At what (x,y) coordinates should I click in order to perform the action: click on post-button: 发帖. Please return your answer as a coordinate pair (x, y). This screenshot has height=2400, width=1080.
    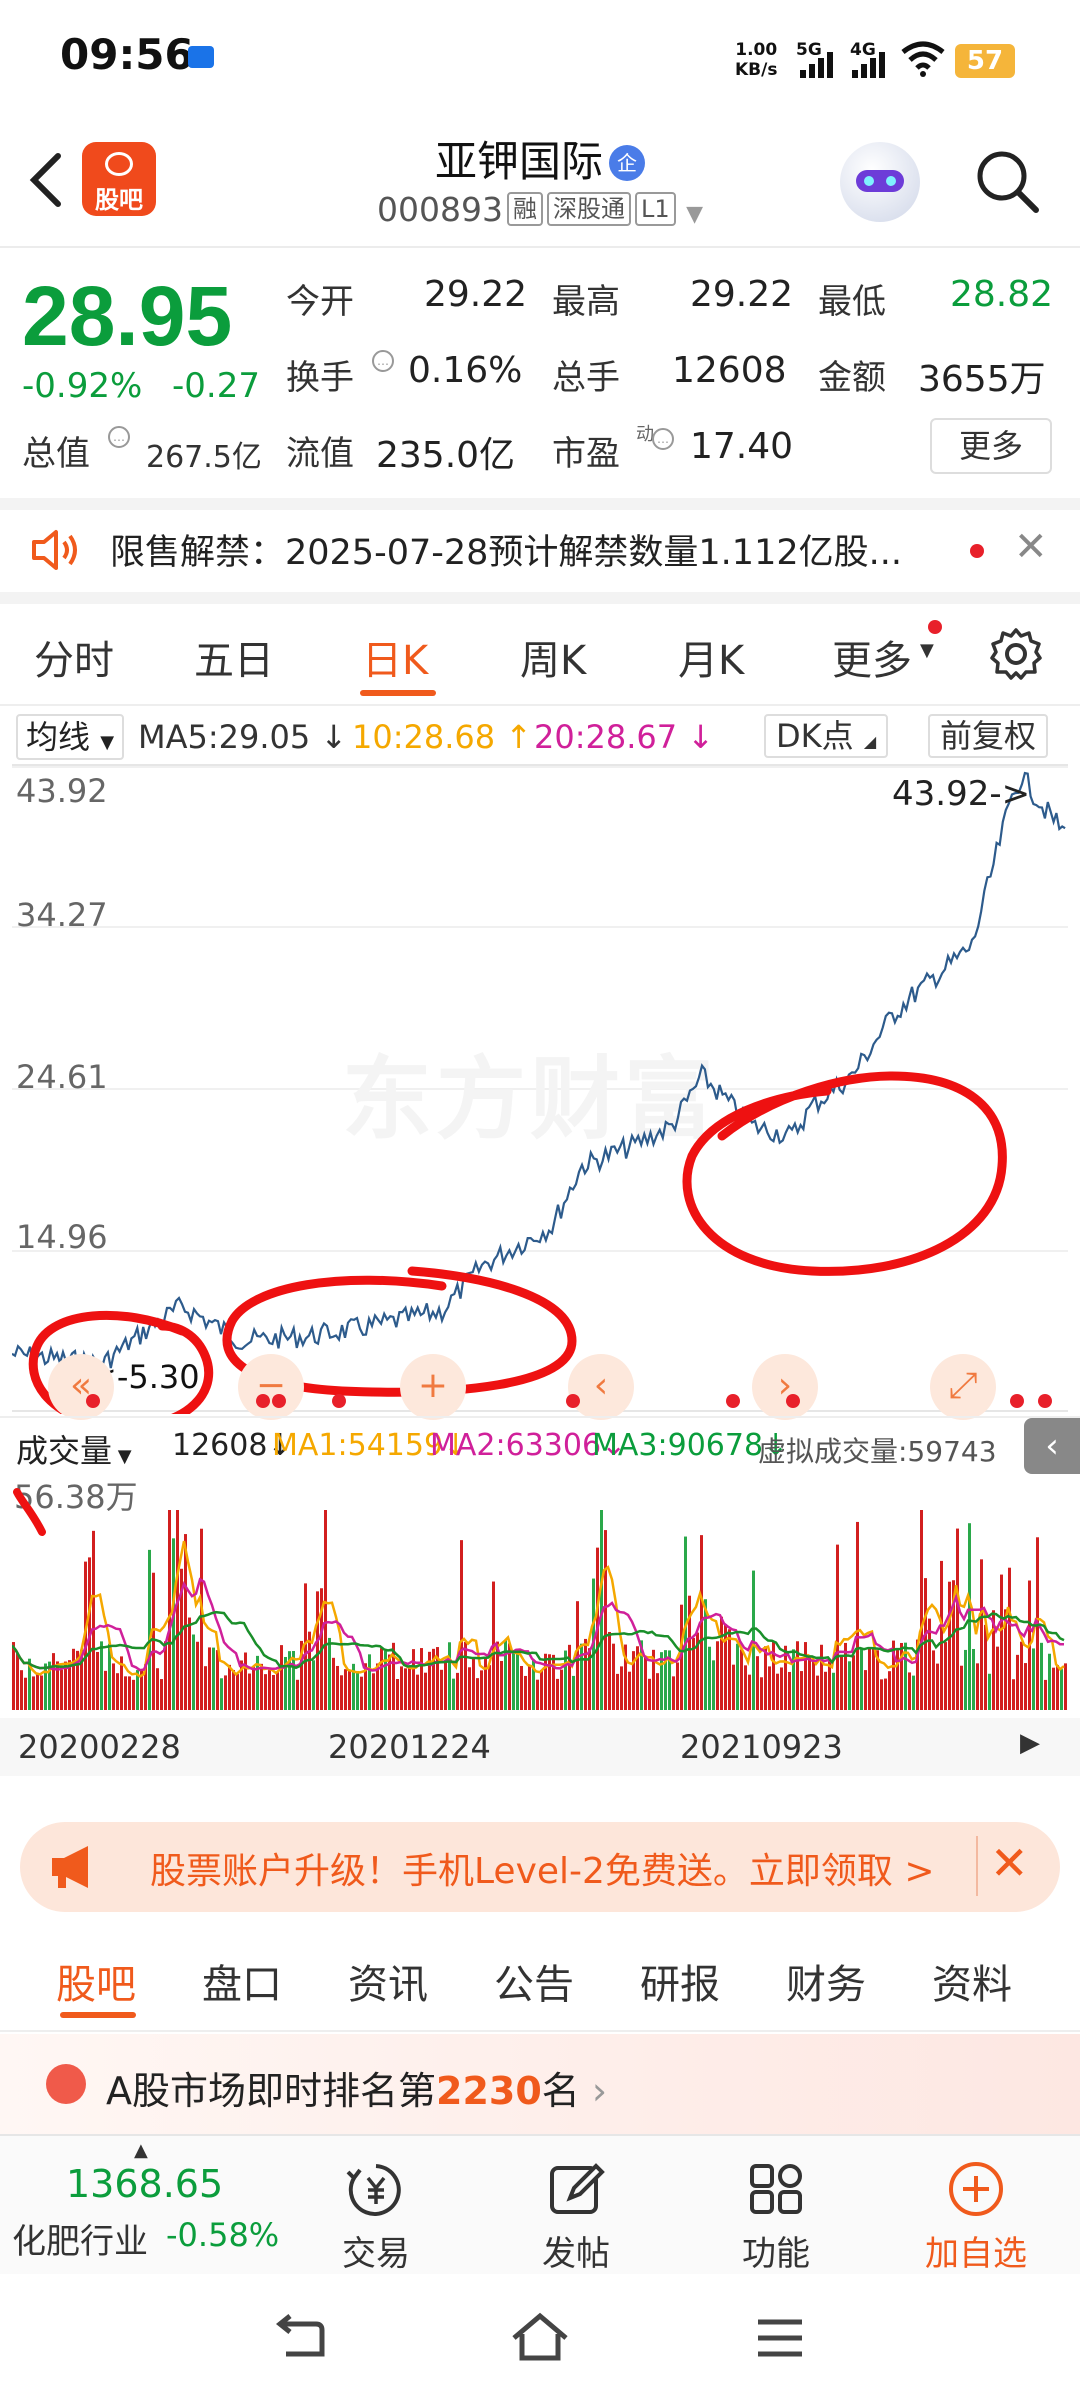
    Looking at the image, I should click on (576, 2206).